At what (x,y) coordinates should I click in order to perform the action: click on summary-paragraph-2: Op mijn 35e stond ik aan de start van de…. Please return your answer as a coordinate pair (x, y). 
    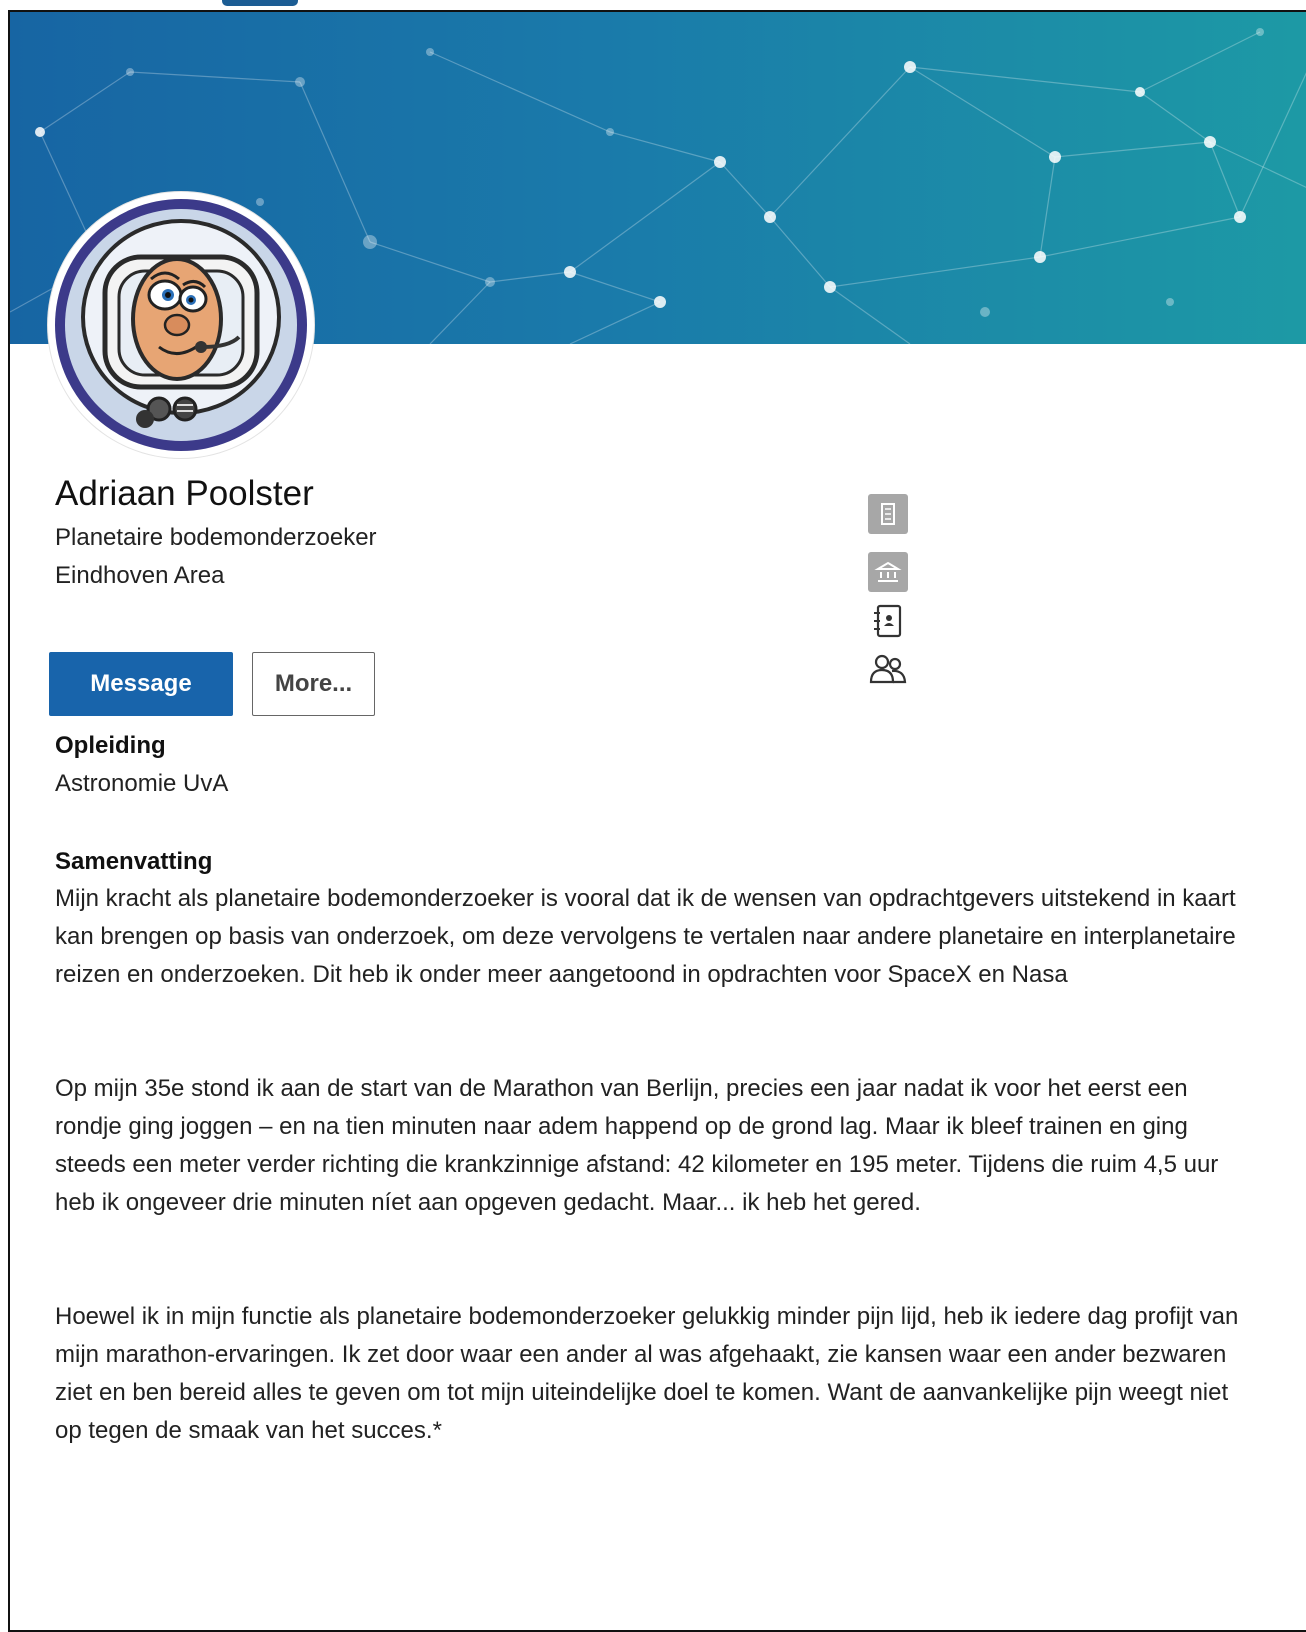
    Looking at the image, I should click on (637, 1145).